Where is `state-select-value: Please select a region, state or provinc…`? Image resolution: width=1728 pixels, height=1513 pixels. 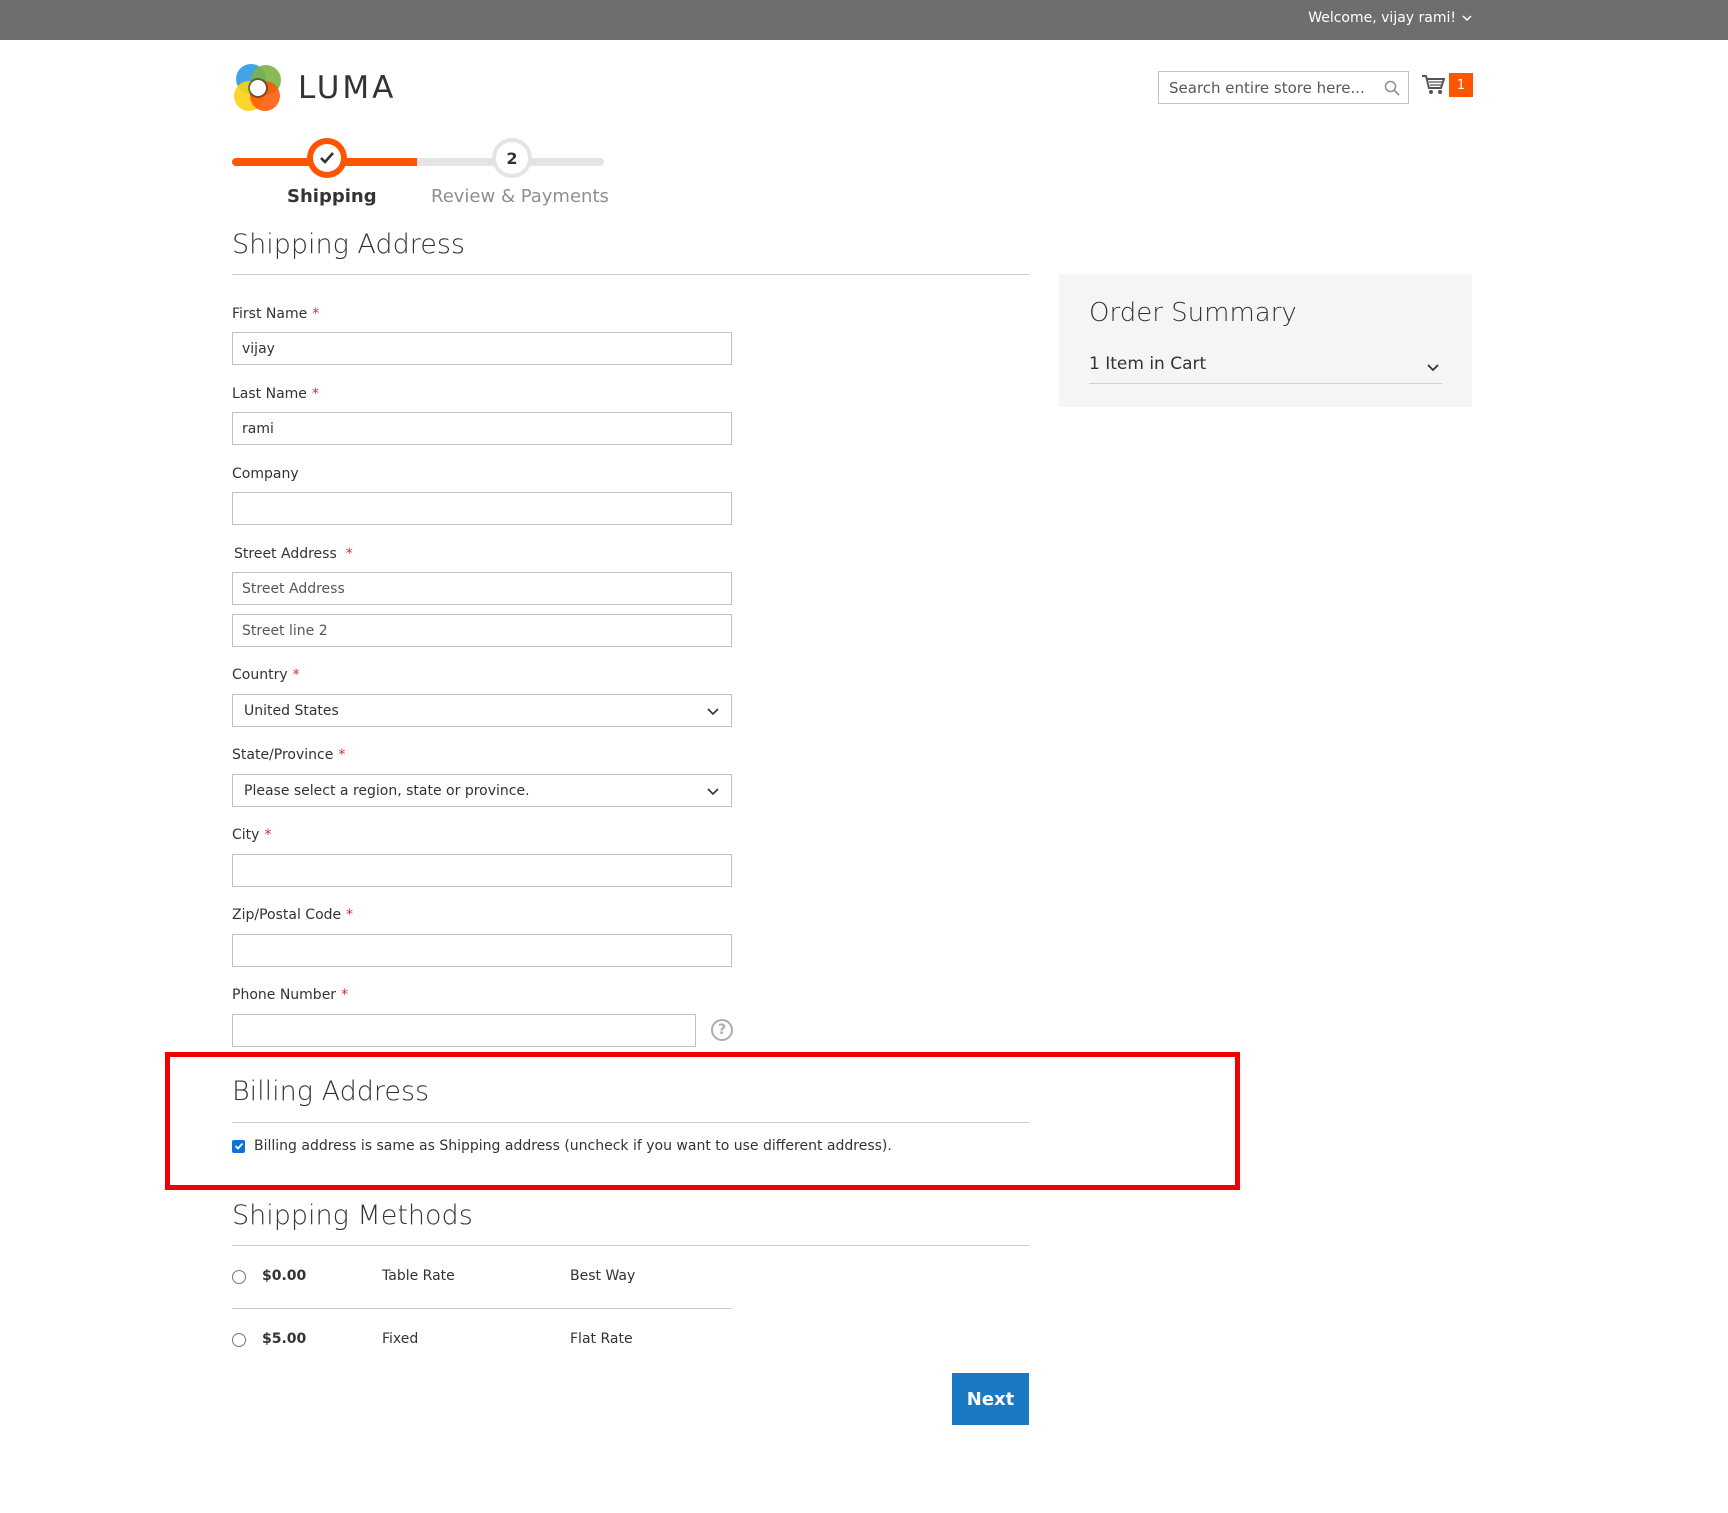
state-select-value: Please select a region, state or provinc… is located at coordinates (387, 790).